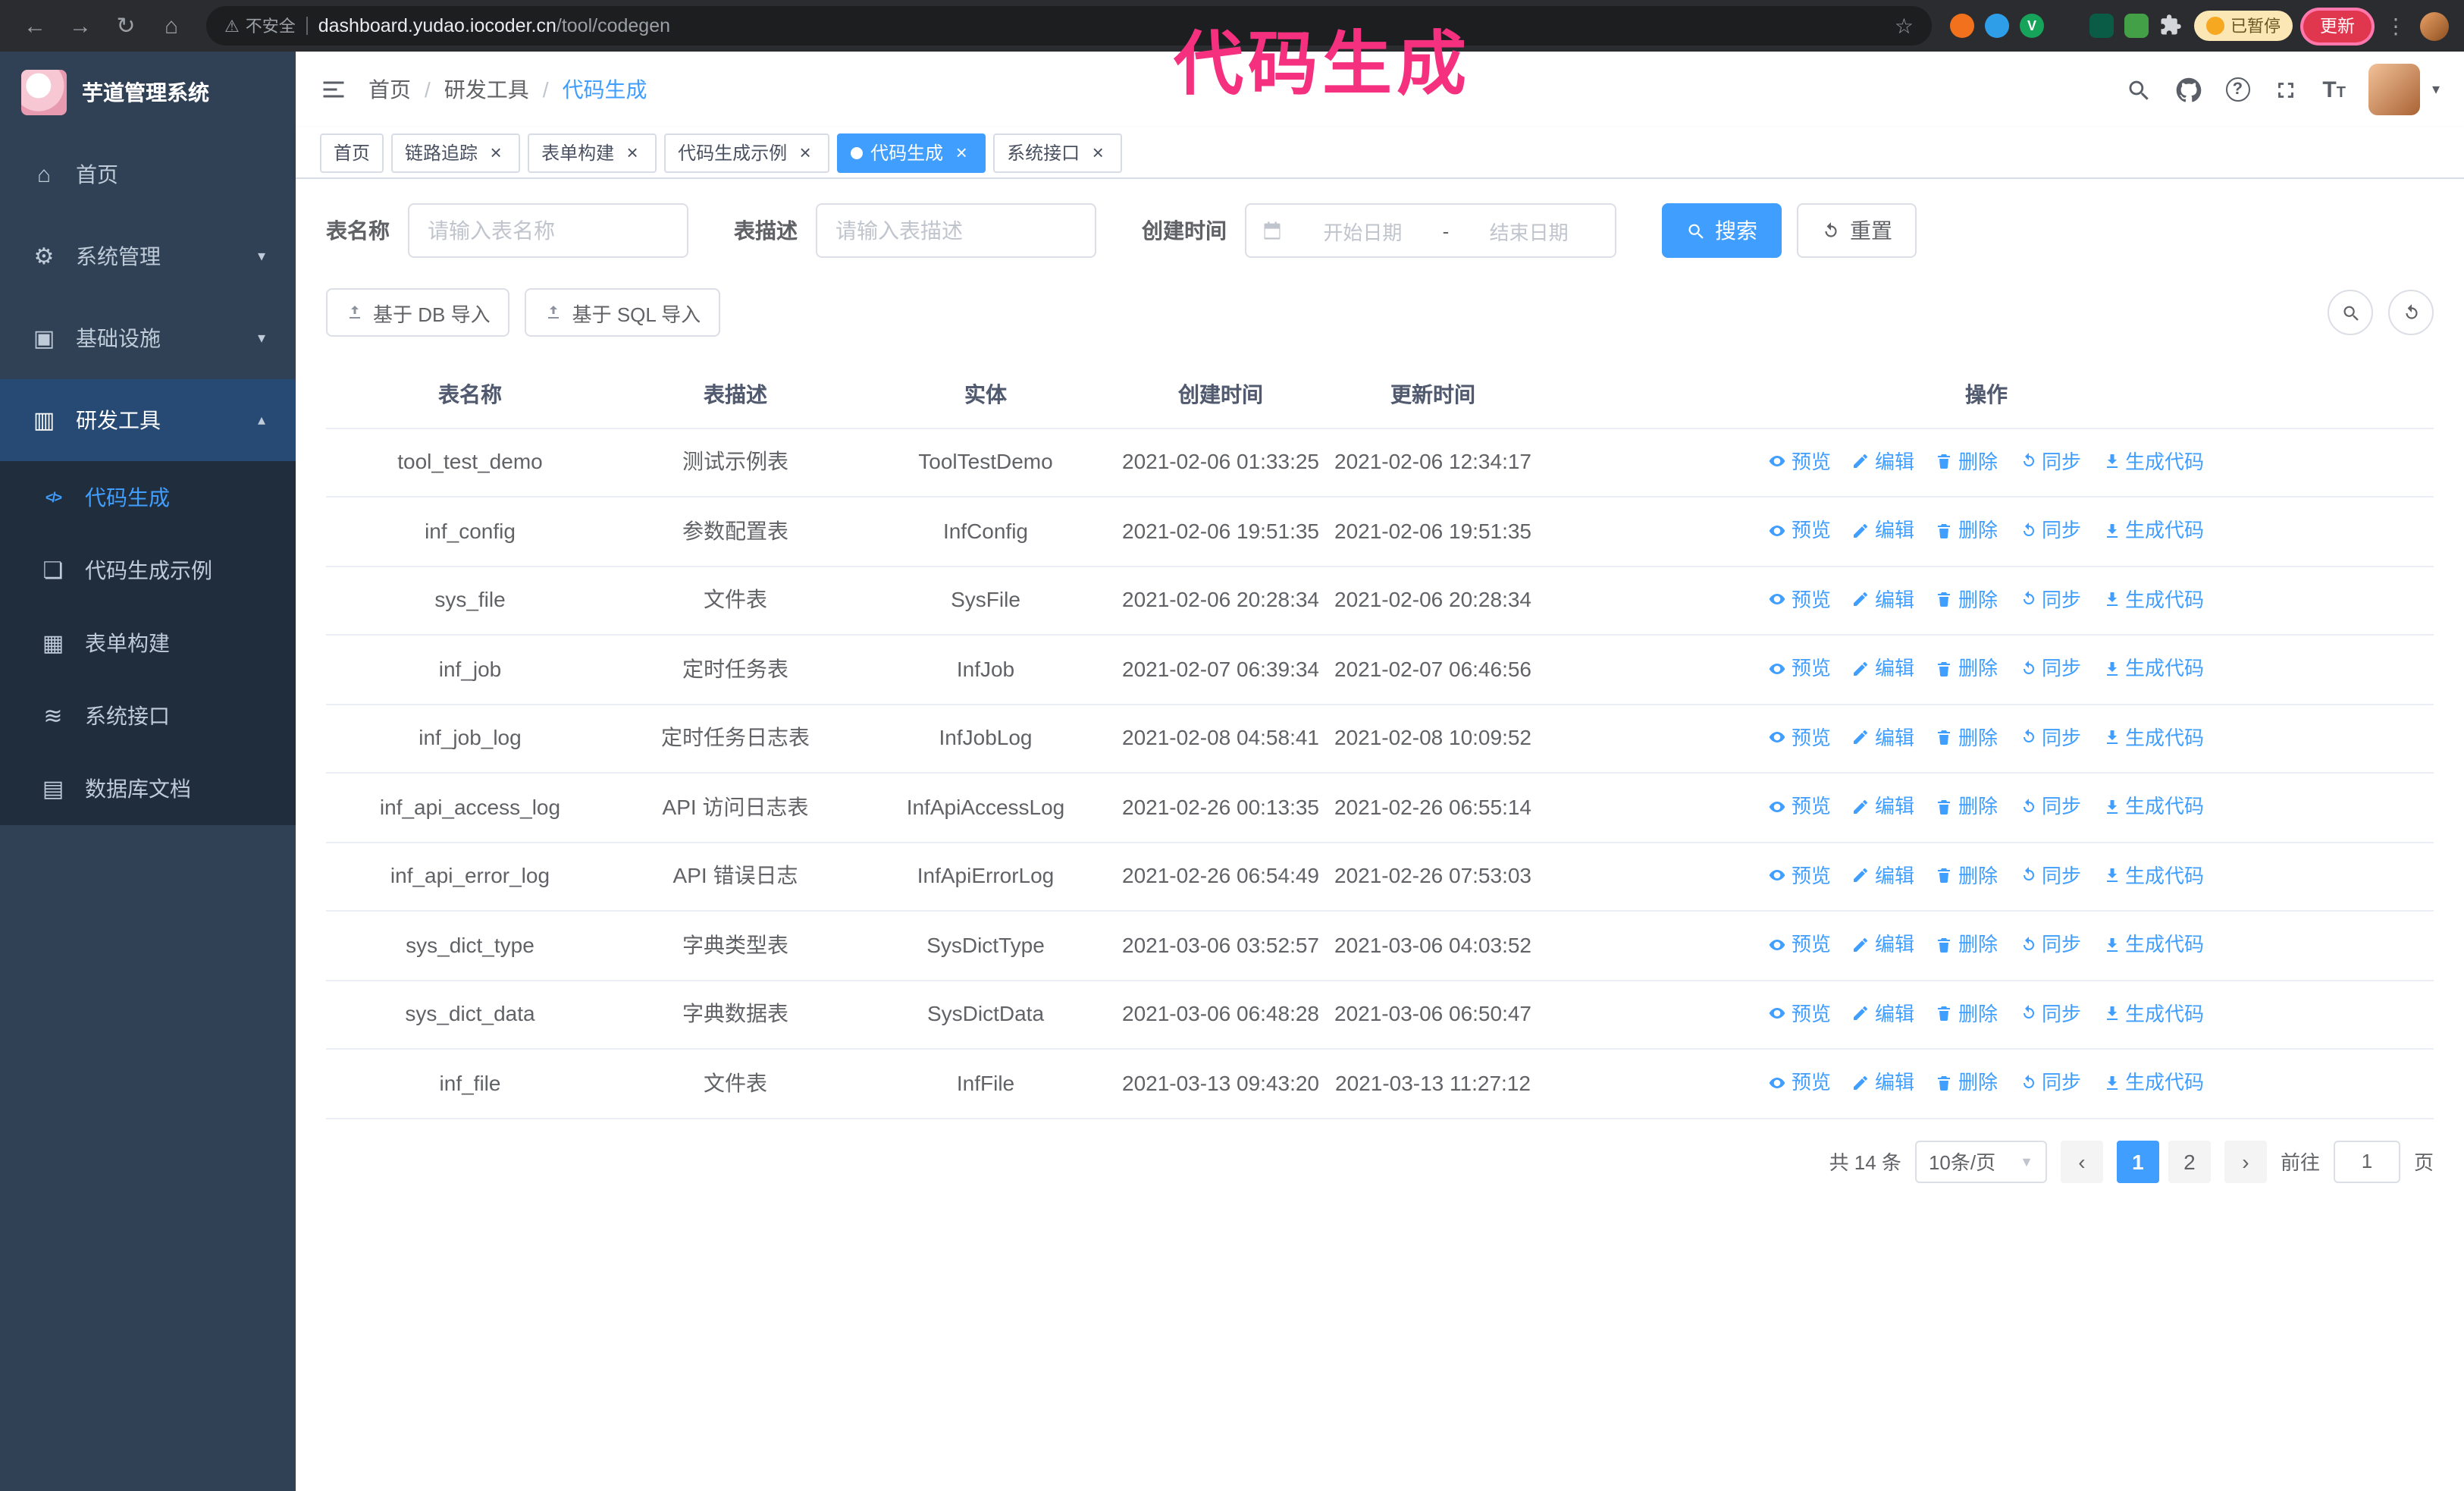 This screenshot has height=1491, width=2464. Describe the element at coordinates (2436, 89) in the screenshot. I see `caret-down-icon: ▾` at that location.